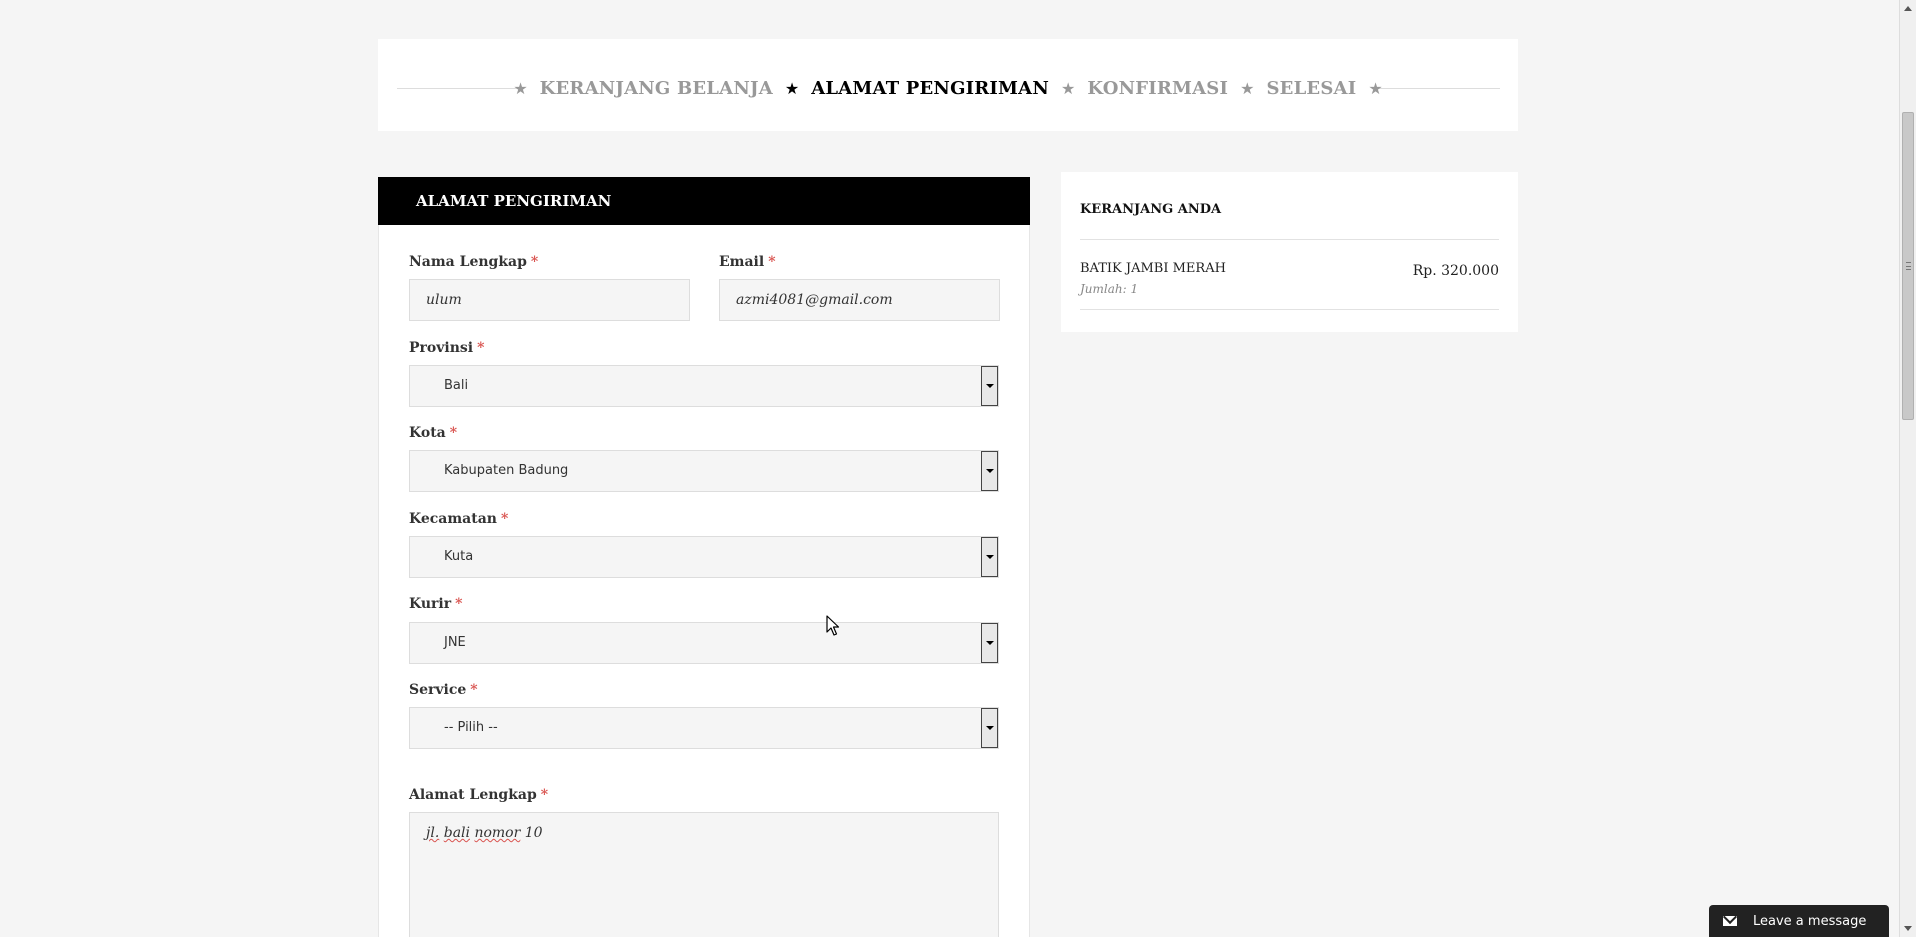  I want to click on alamat-label: Alamat Lengkap *, so click(479, 795).